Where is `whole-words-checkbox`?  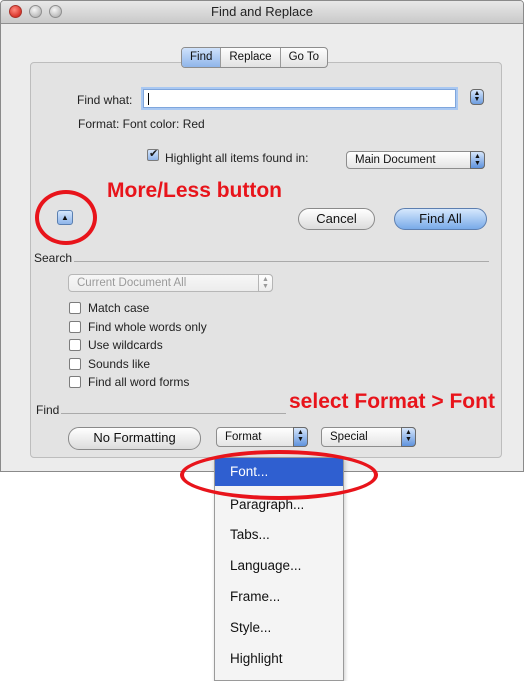
whole-words-checkbox is located at coordinates (75, 327).